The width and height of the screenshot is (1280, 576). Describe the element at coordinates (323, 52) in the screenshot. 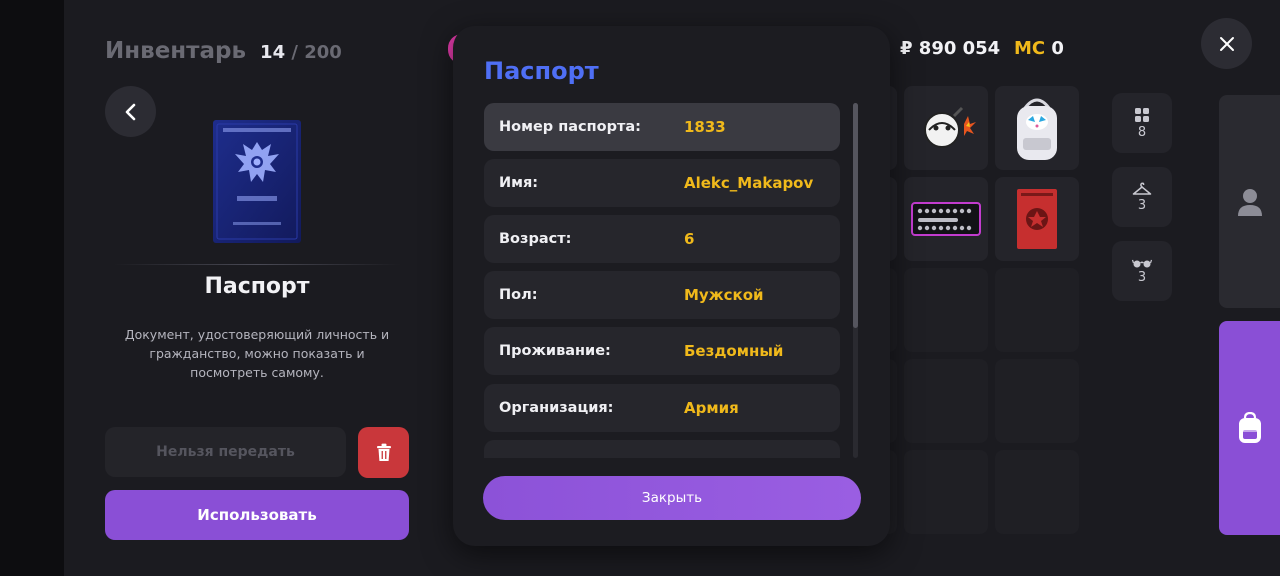

I see `inventory-count-max: 200` at that location.